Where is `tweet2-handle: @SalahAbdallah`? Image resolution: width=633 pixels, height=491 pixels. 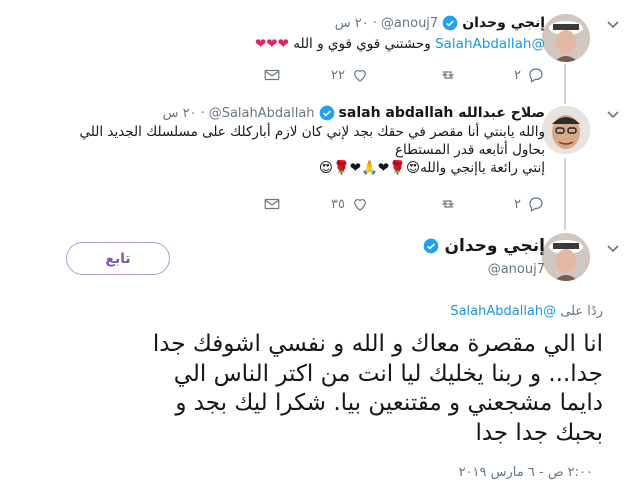
tweet2-handle: @SalahAbdallah is located at coordinates (262, 113).